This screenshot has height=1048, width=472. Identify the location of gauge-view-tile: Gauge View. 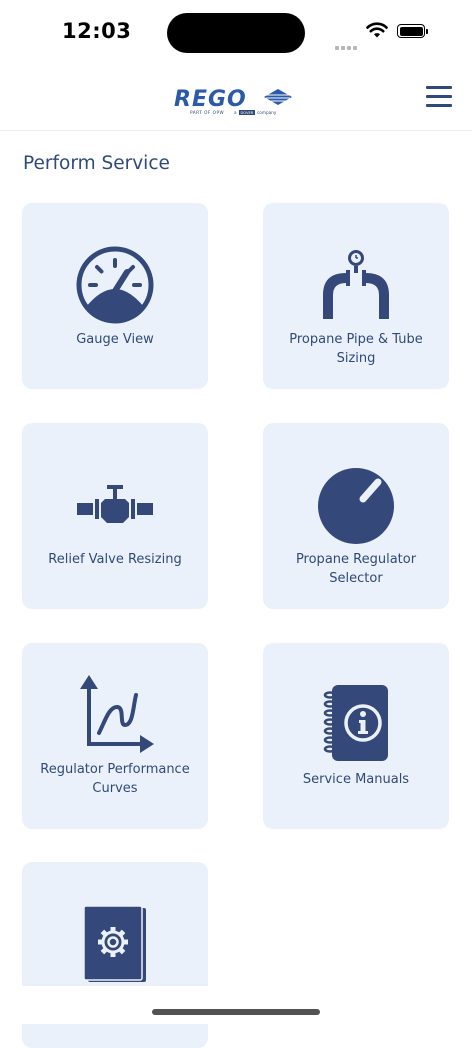
(115, 296).